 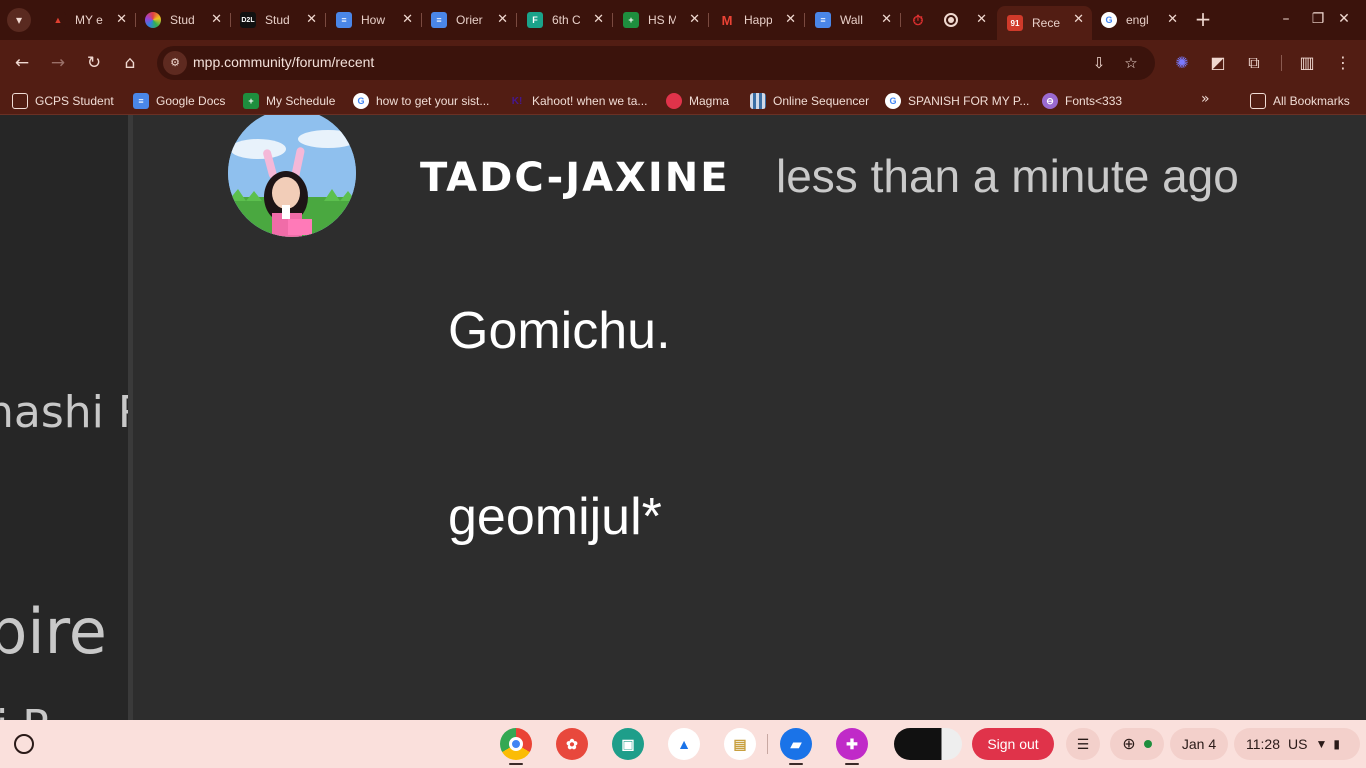 I want to click on avatar-image, so click(x=292, y=176).